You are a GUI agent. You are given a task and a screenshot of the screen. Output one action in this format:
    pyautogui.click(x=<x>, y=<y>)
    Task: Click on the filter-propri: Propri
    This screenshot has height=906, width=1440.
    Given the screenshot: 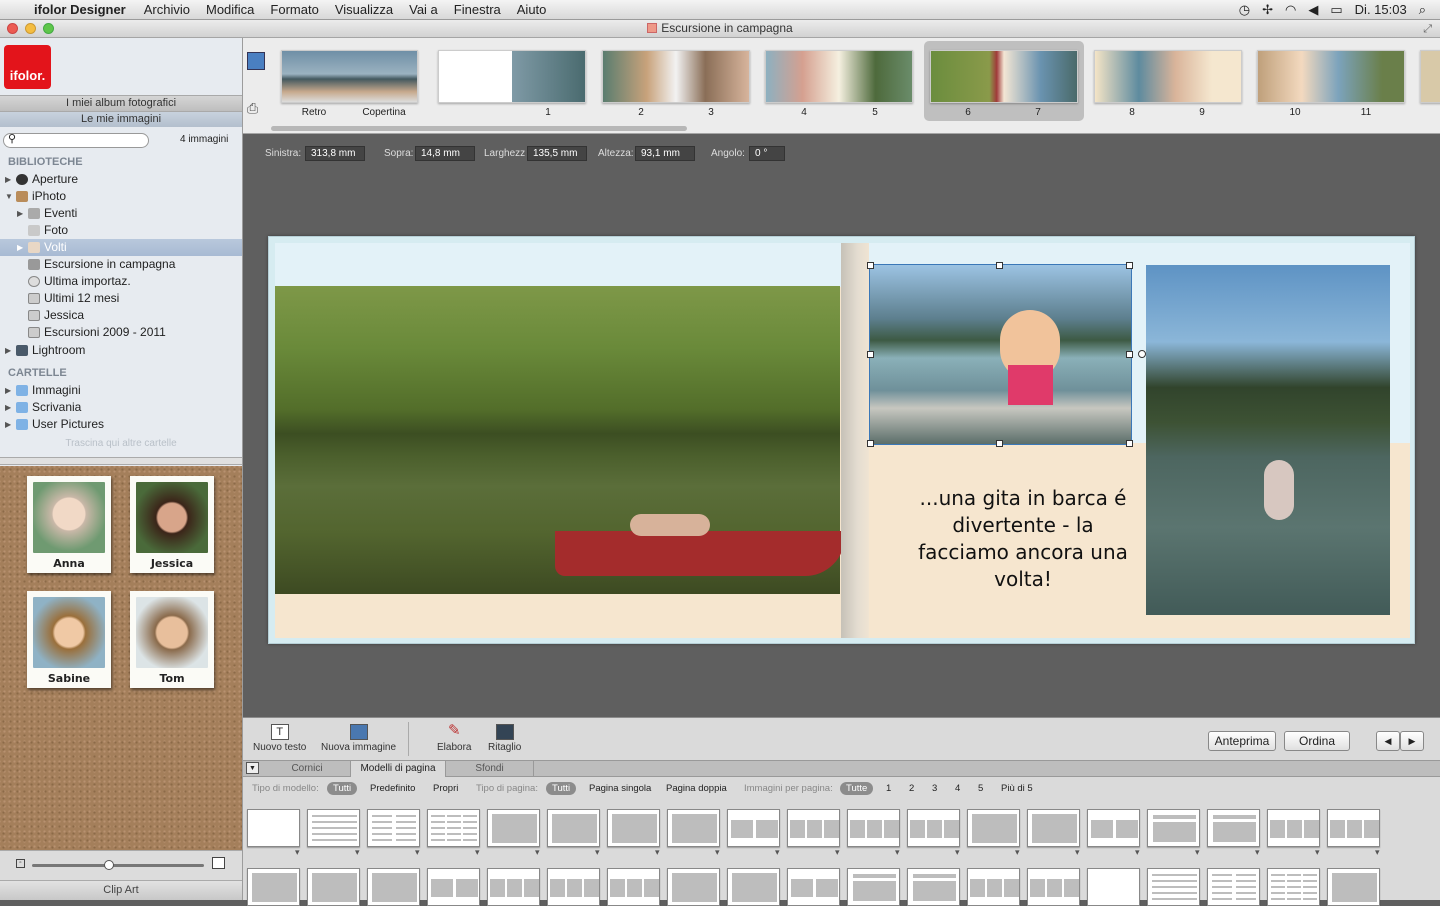 What is the action you would take?
    pyautogui.click(x=445, y=789)
    